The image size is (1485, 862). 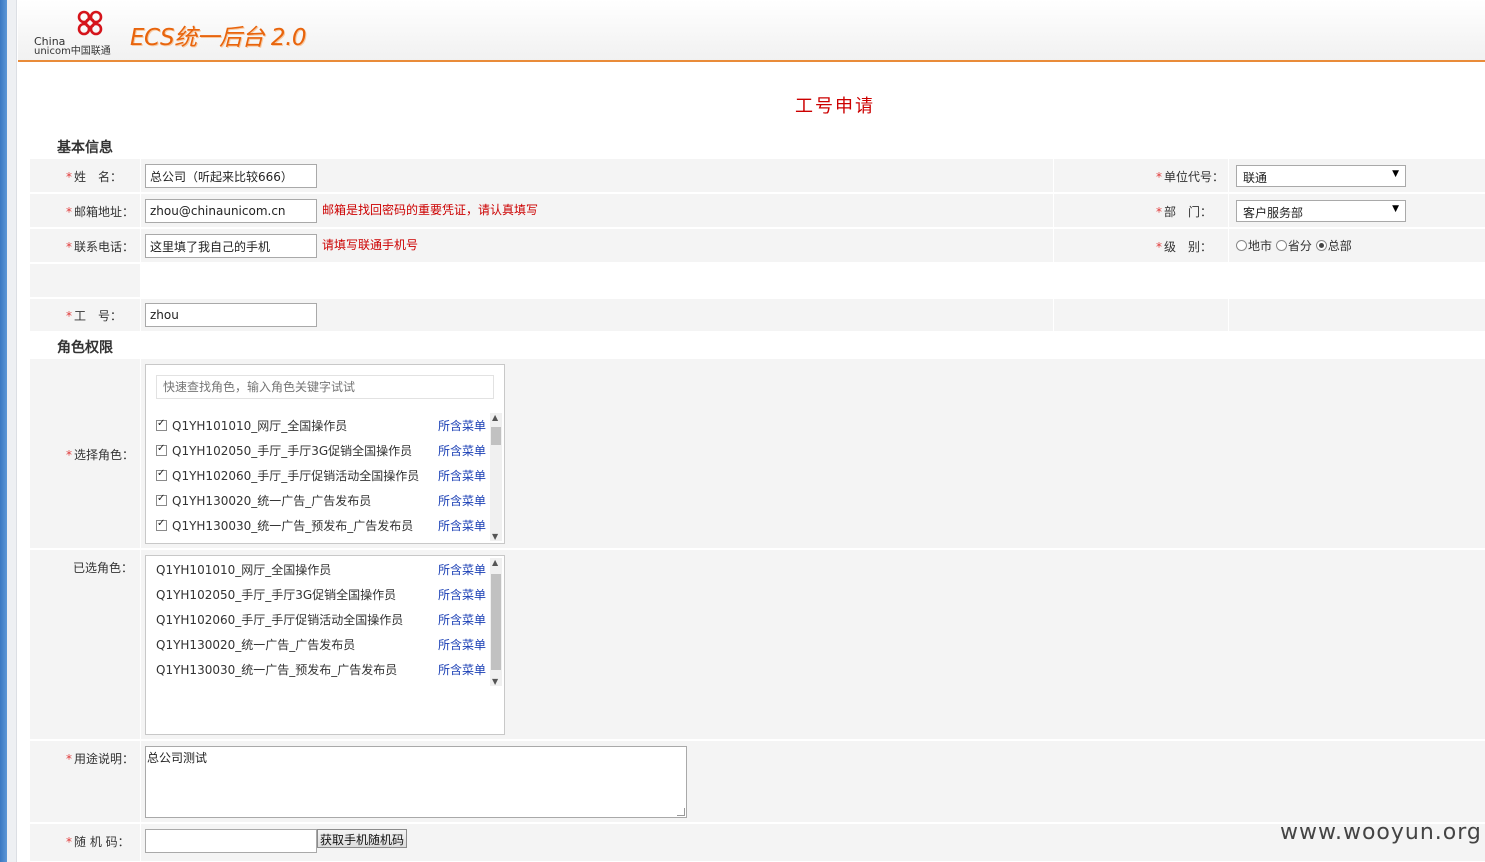 What do you see at coordinates (100, 759) in the screenshot?
I see `purpose-label: * 用途说明：` at bounding box center [100, 759].